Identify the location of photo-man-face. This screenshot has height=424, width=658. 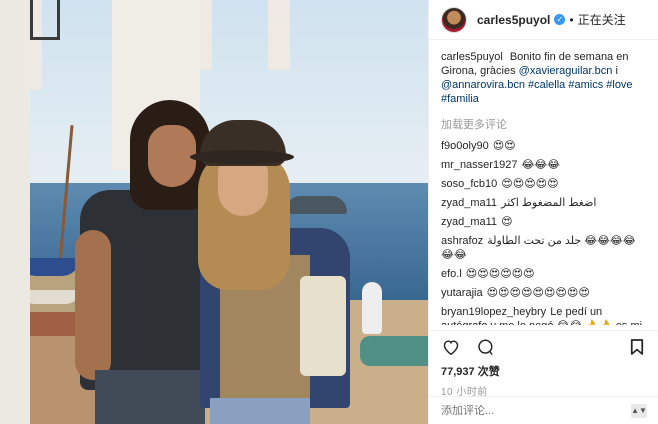
(172, 156).